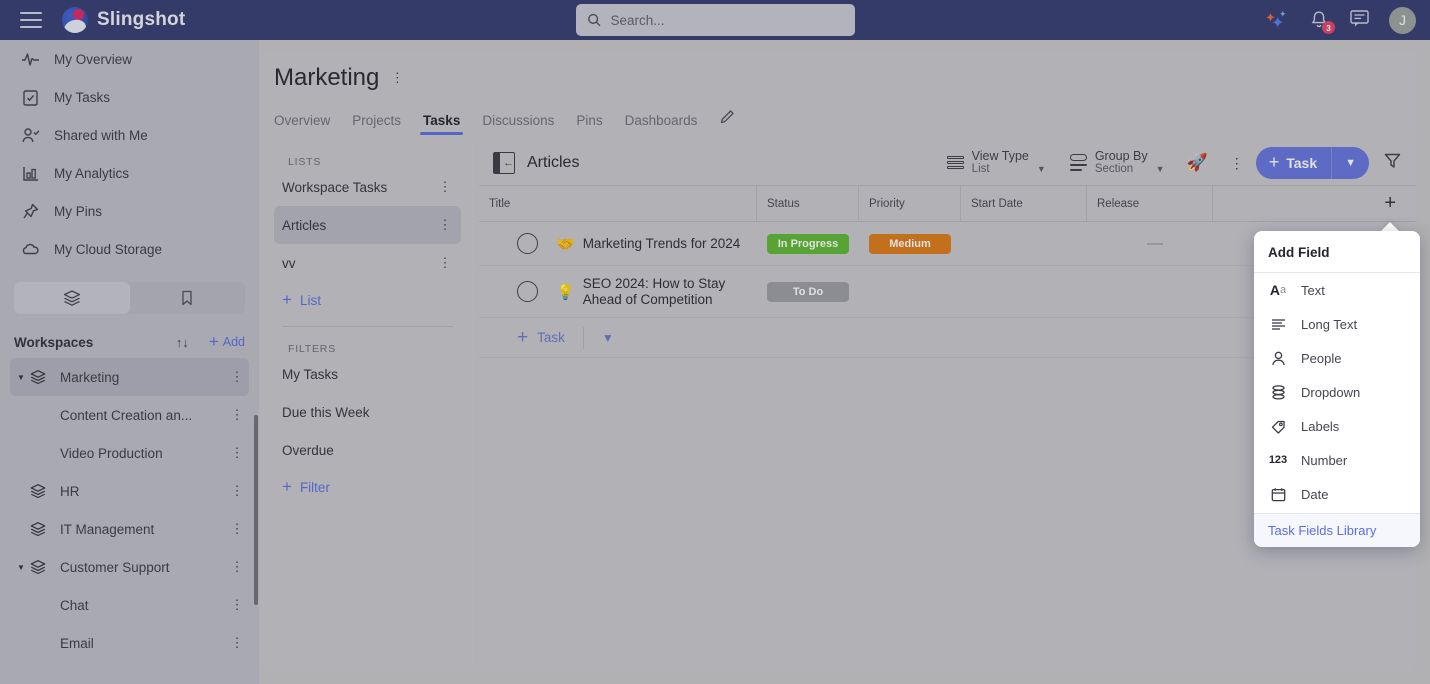 The image size is (1430, 684). What do you see at coordinates (910, 203) in the screenshot?
I see `column-header-priority: Priority` at bounding box center [910, 203].